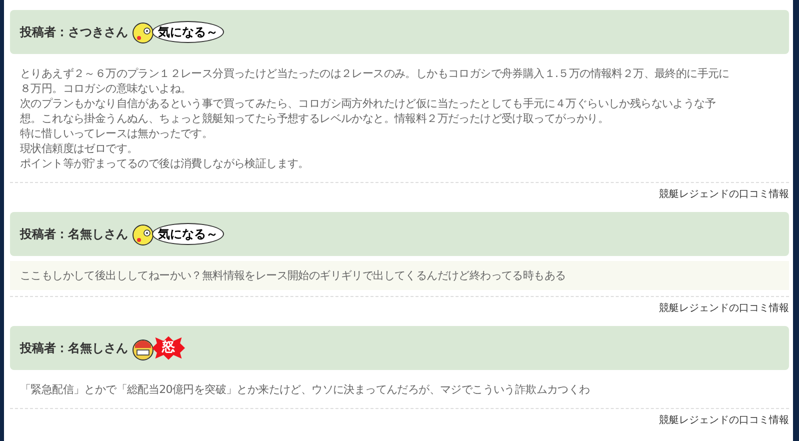  I want to click on post-text-line: とりあえず２～６万のプラン１２レース分買ったけど当たったのは２レースのみ。しかもコロガシで舟券購入１.５万の情報料２万、最終的に手元に, so click(375, 73).